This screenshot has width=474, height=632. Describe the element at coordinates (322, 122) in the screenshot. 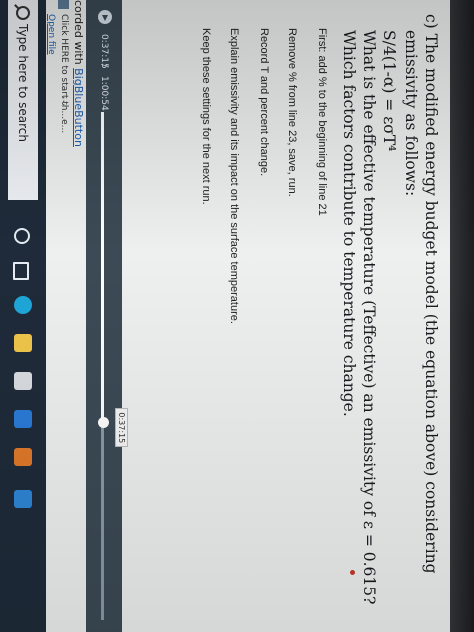

I see `instruction-step: First: add % to the beginning of line 21` at that location.